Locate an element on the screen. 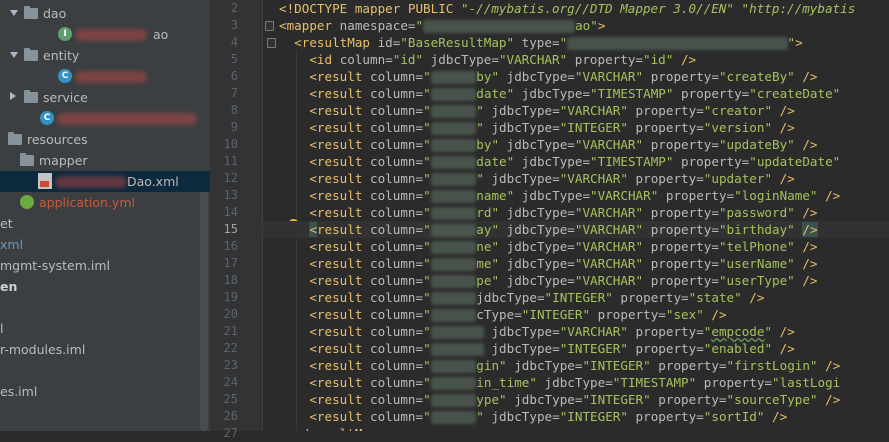 The height and width of the screenshot is (442, 889). line-number: 6 is located at coordinates (234, 76).